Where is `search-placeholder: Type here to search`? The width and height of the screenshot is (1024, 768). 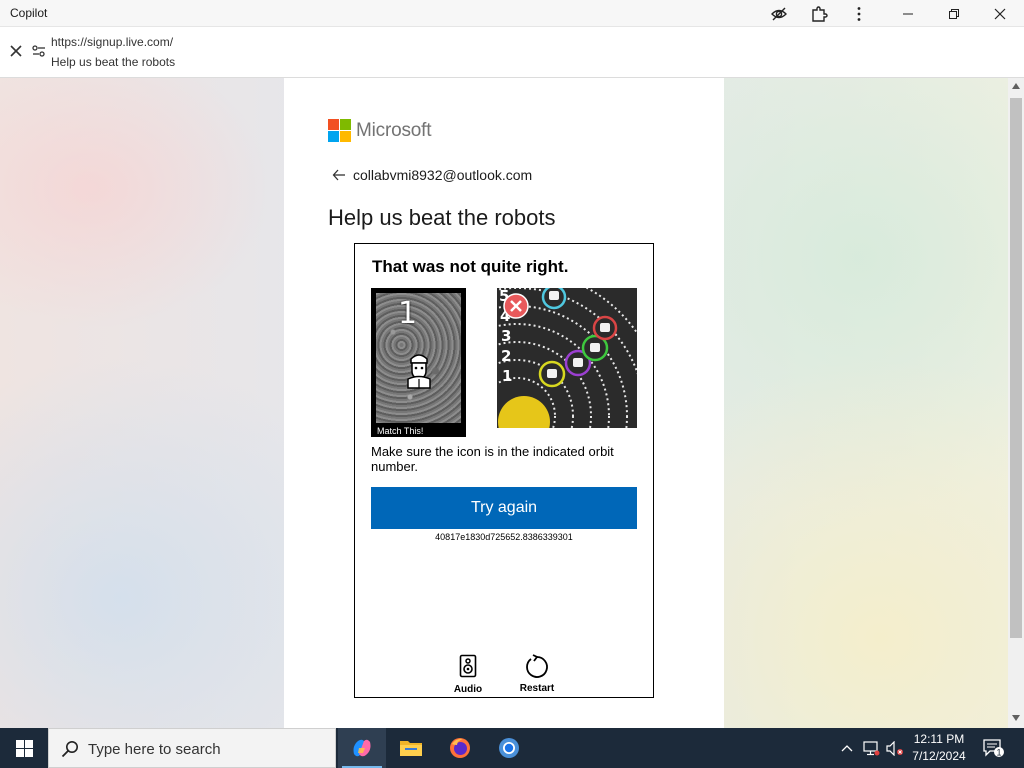 search-placeholder: Type here to search is located at coordinates (154, 749).